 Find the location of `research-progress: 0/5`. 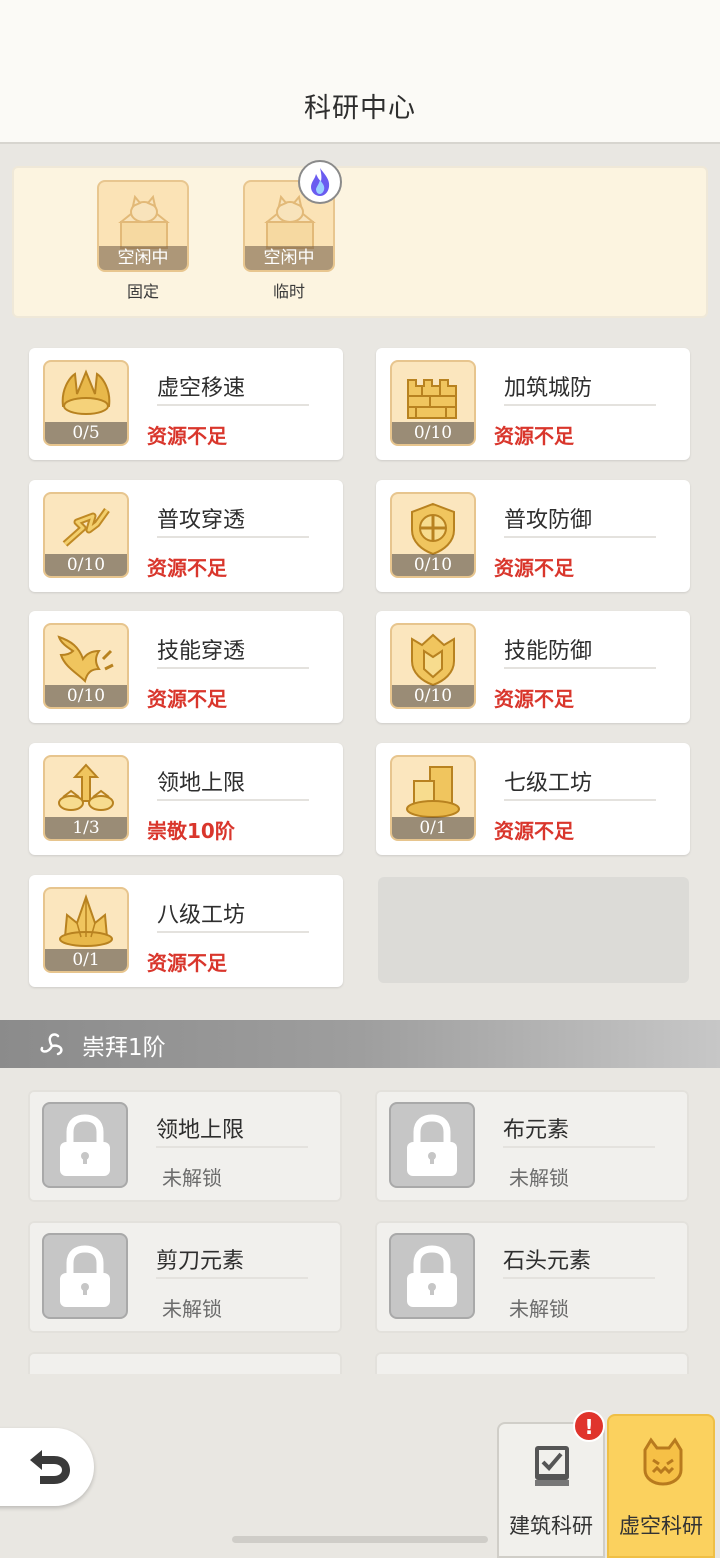

research-progress: 0/5 is located at coordinates (86, 433).